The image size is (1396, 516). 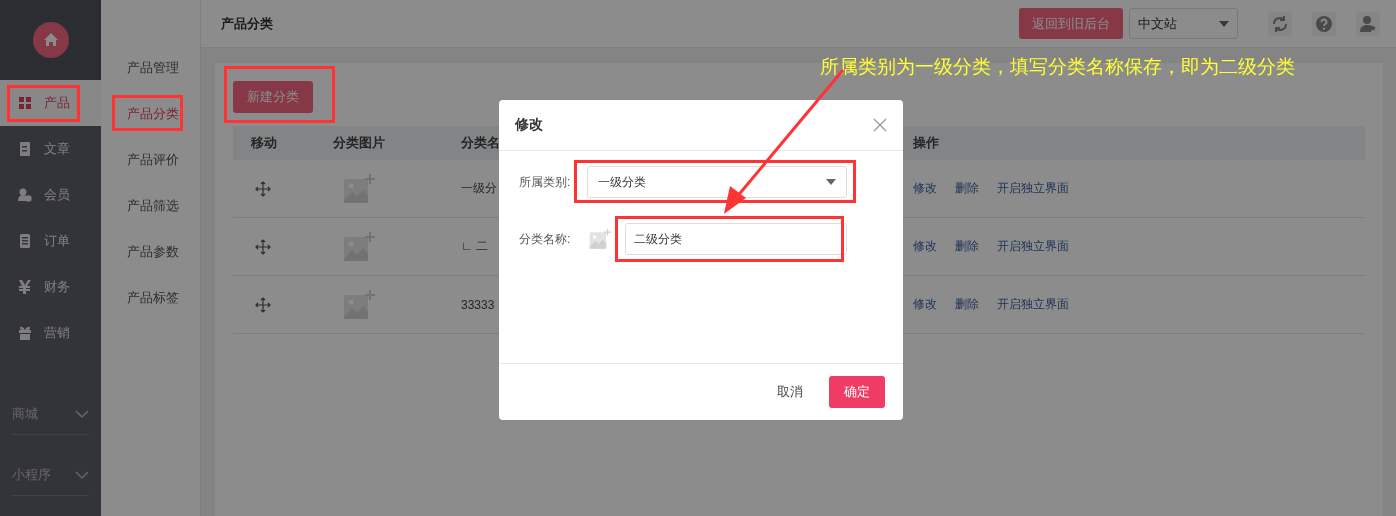 I want to click on list-icon, so click(x=25, y=241).